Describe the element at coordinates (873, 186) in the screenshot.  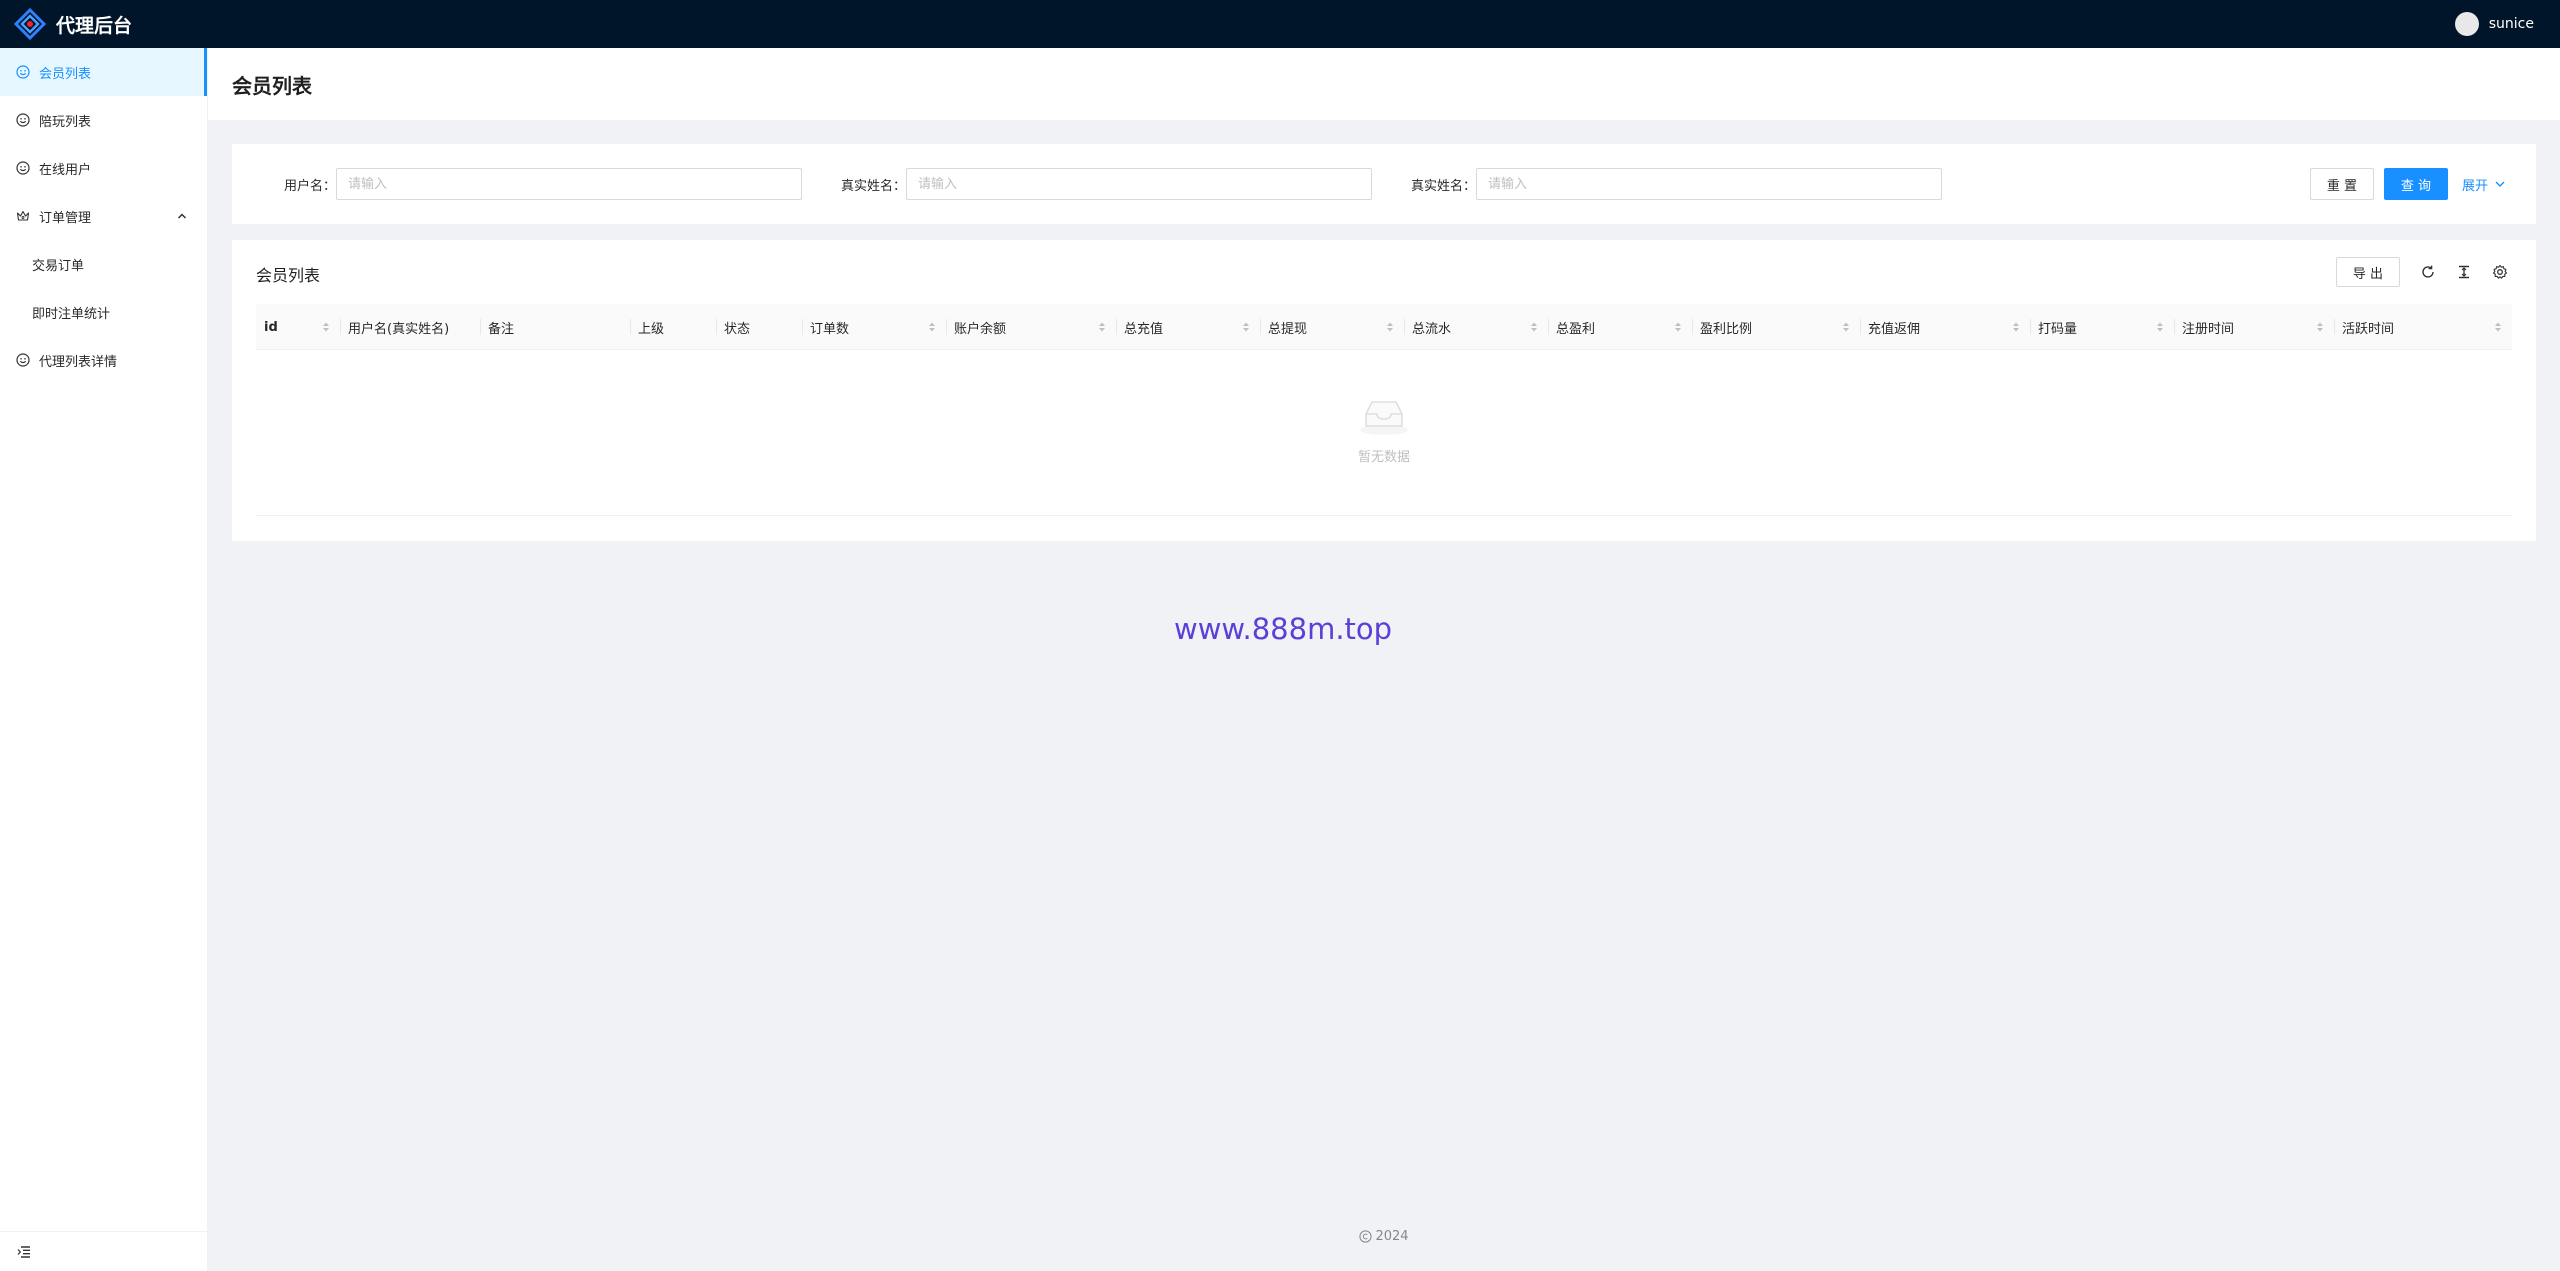
I see `realname-label: 真实姓名：` at that location.